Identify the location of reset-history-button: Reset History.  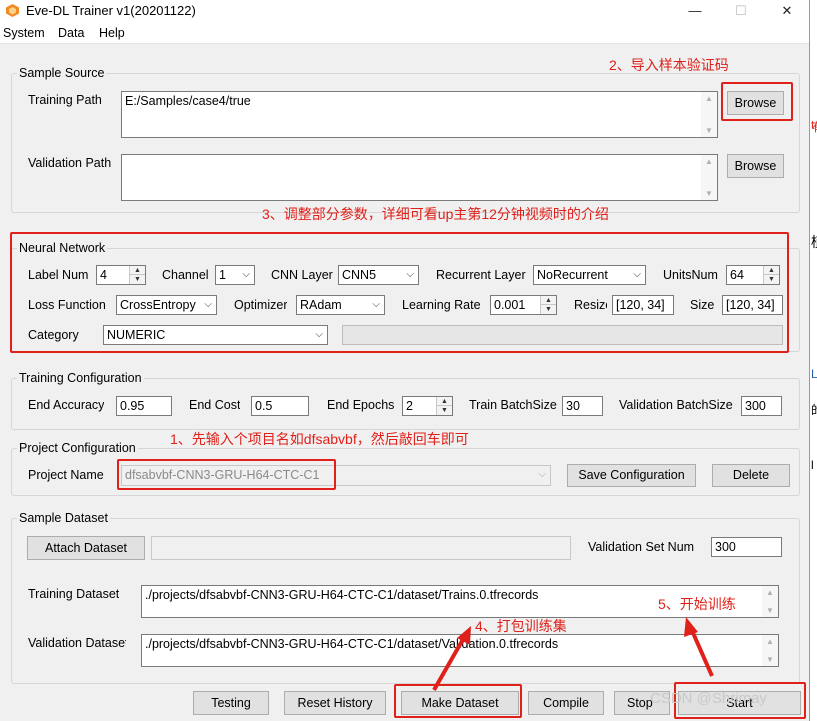
(335, 703).